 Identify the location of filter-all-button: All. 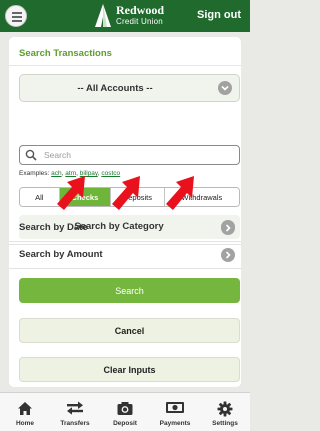
(40, 197).